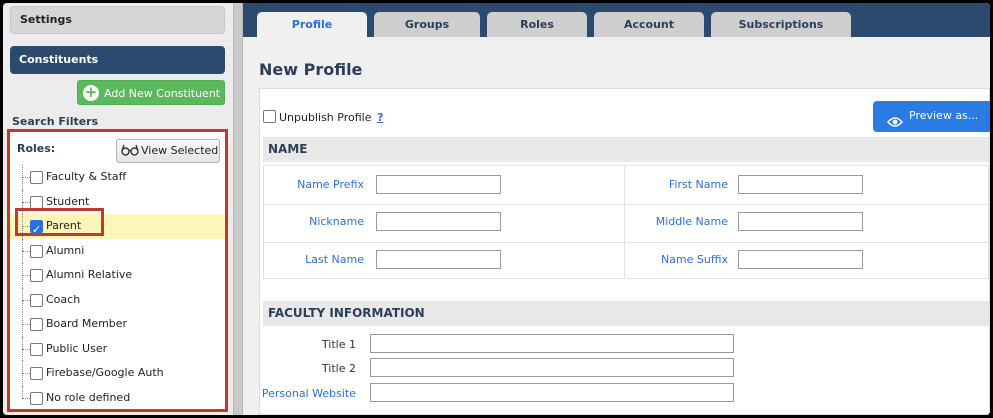 This screenshot has width=993, height=418. I want to click on middle-name-input, so click(800, 221).